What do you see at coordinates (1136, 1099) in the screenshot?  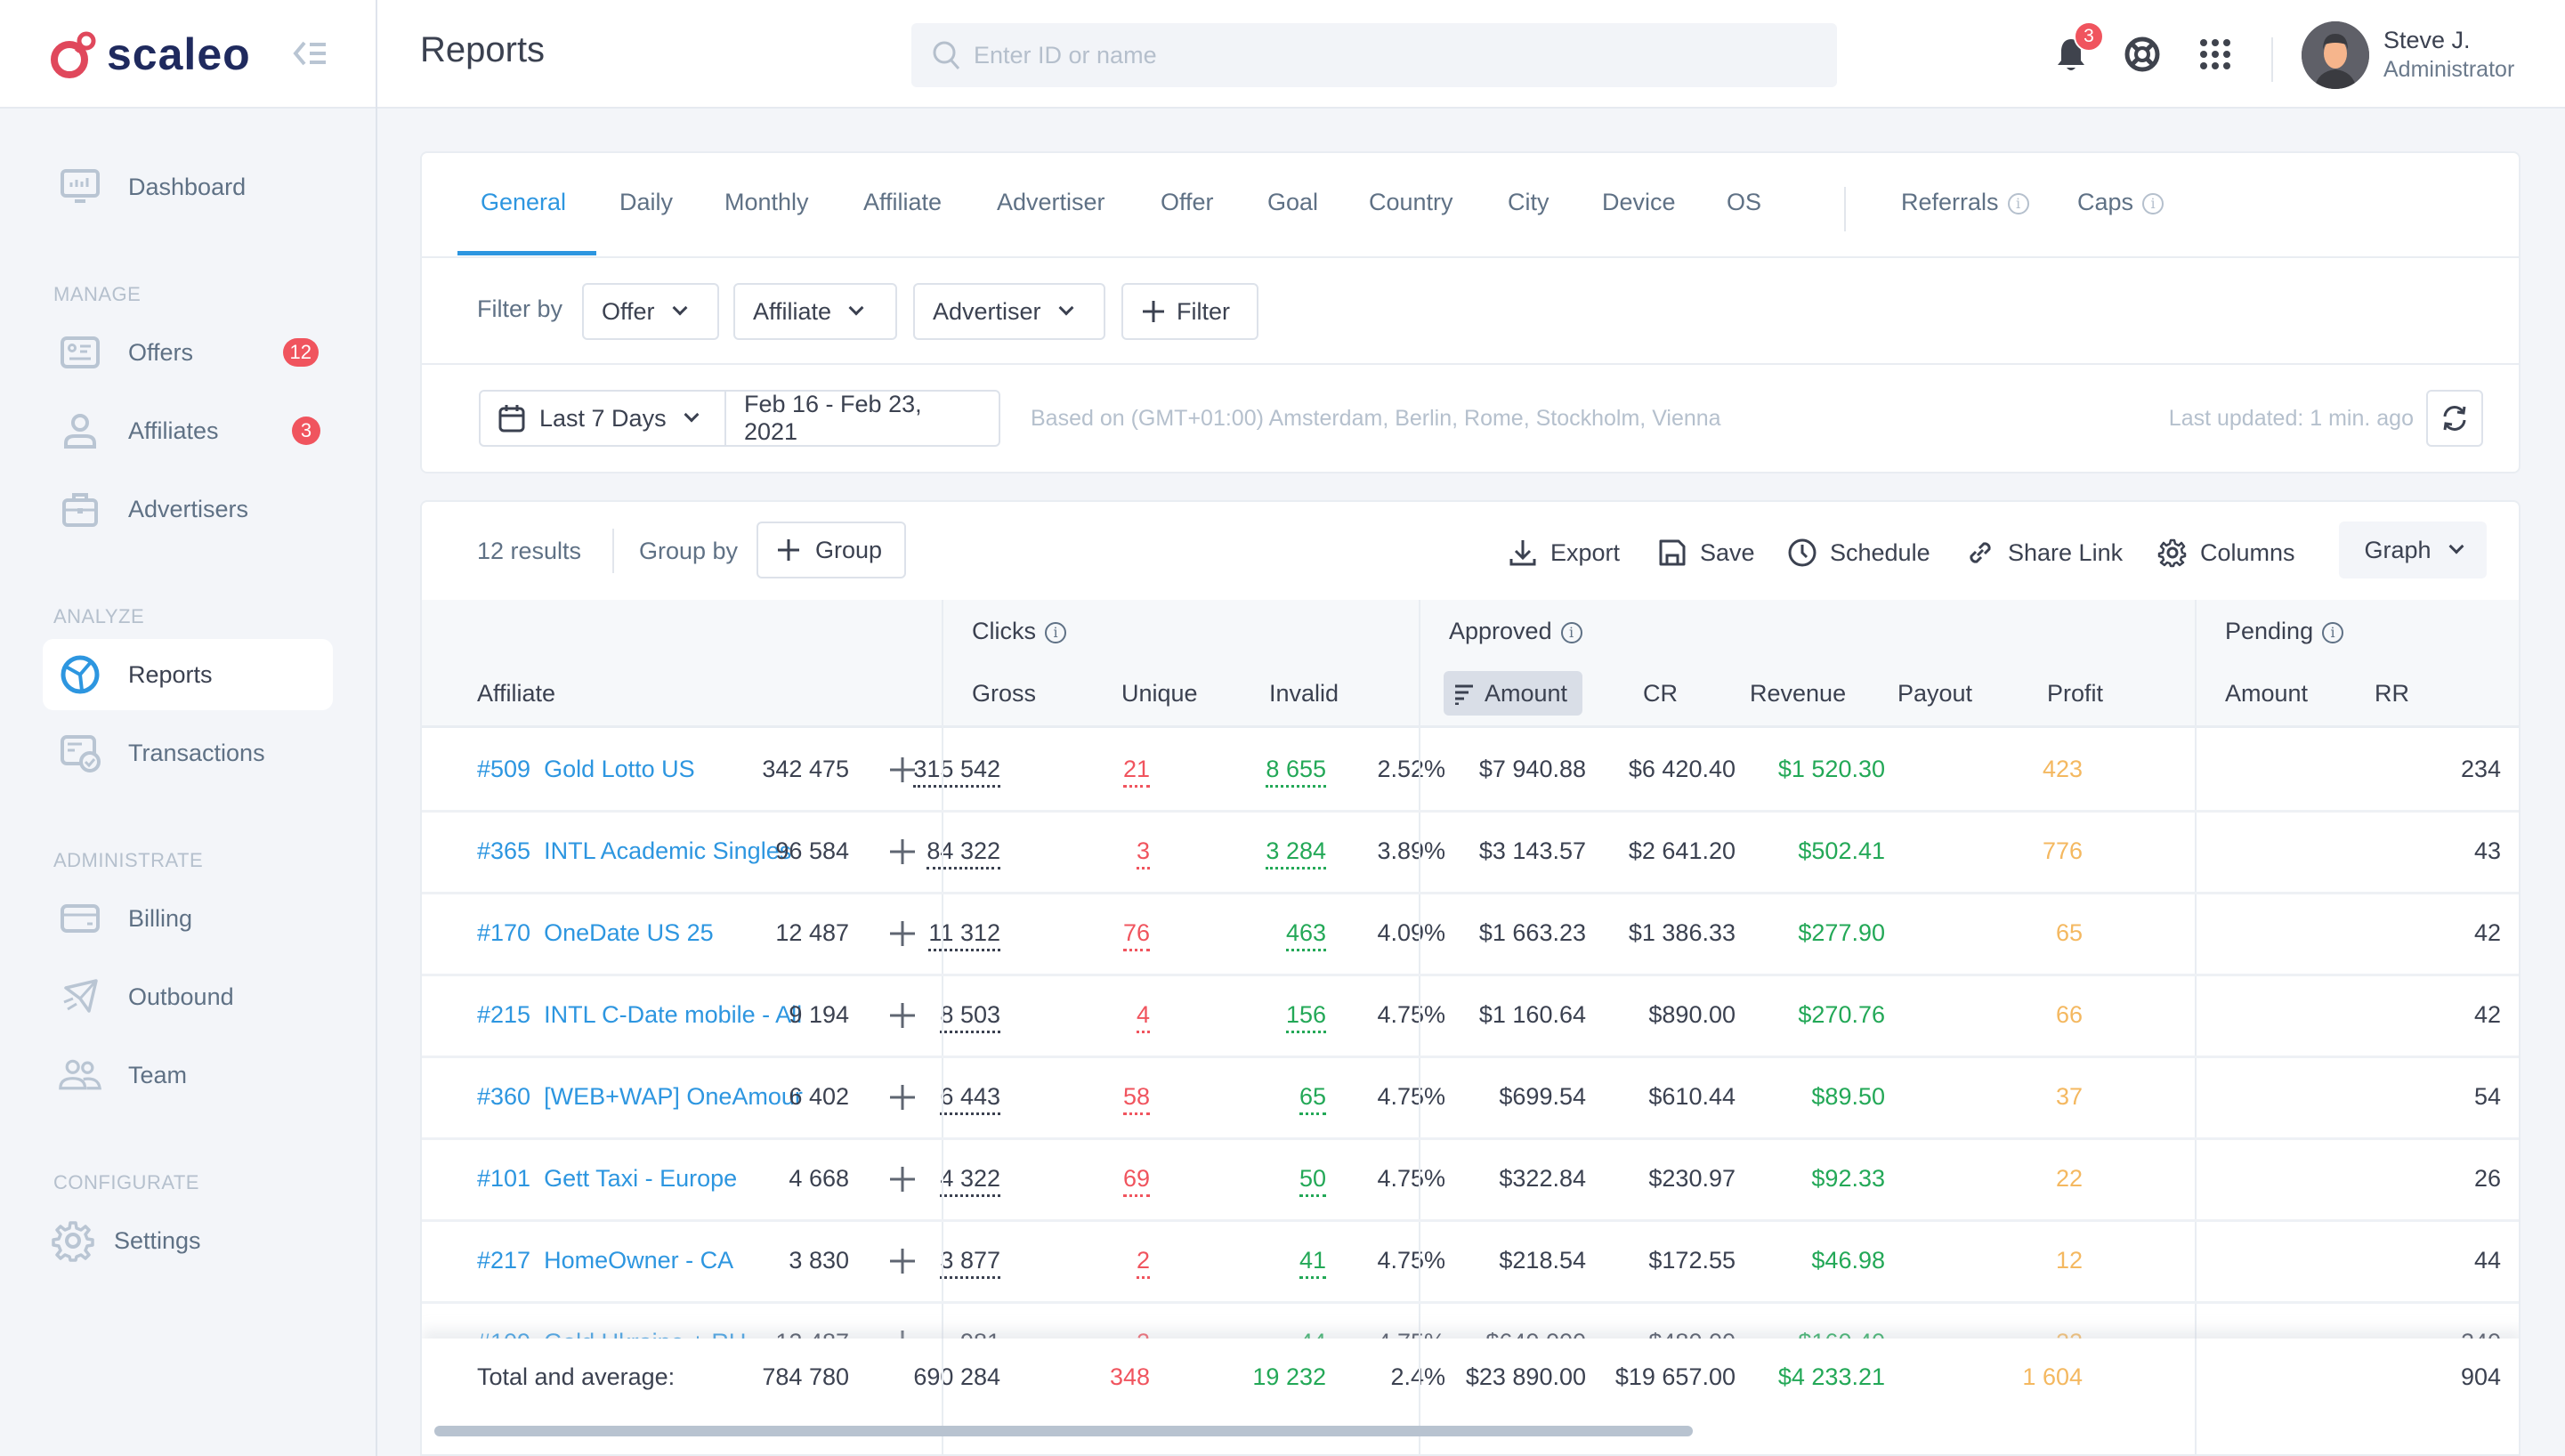 I see `cell-invalid: 58` at bounding box center [1136, 1099].